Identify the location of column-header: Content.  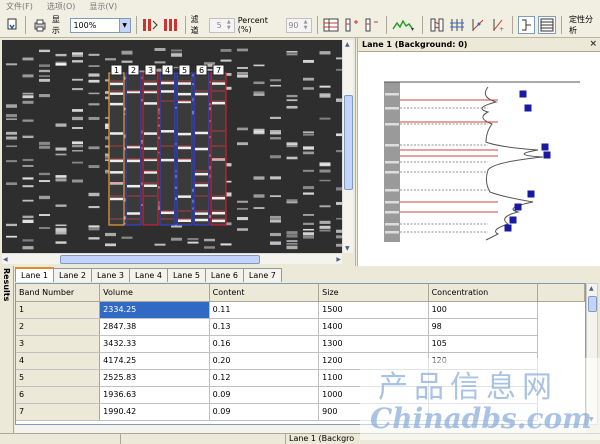
(264, 293).